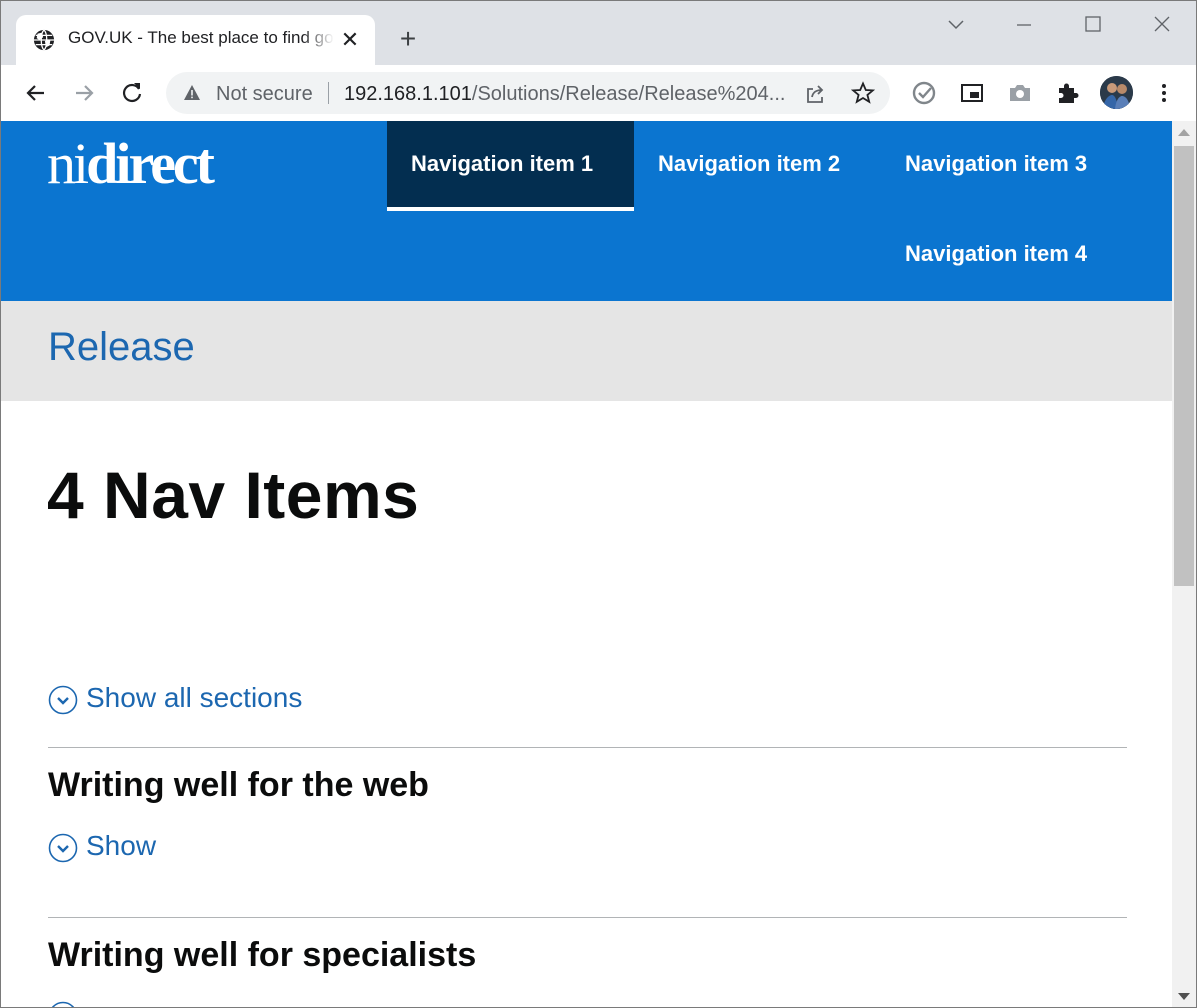 The width and height of the screenshot is (1197, 1008). What do you see at coordinates (924, 93) in the screenshot?
I see `extension-check-icon` at bounding box center [924, 93].